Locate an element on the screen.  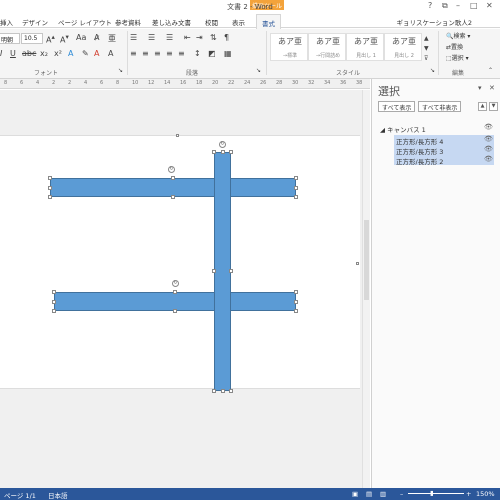
help-icon: ? is located at coordinates (430, 5).